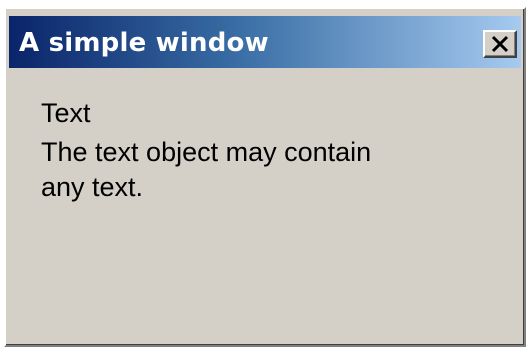 Image resolution: width=529 pixels, height=349 pixels. Describe the element at coordinates (144, 43) in the screenshot. I see `window-title: A simple window` at that location.